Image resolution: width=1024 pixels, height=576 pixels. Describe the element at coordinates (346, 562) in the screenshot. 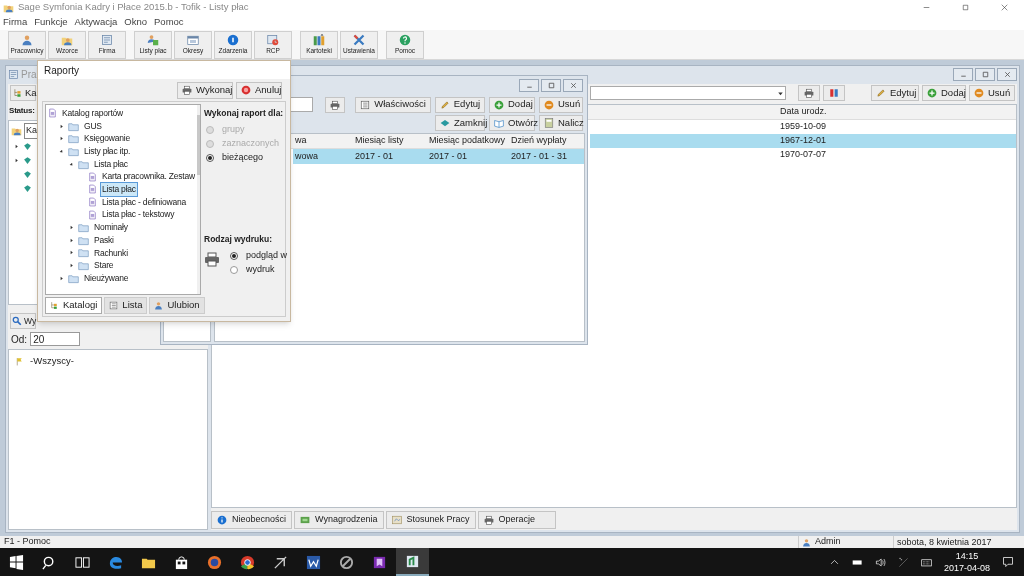

I see `slashed-circle-icon` at that location.